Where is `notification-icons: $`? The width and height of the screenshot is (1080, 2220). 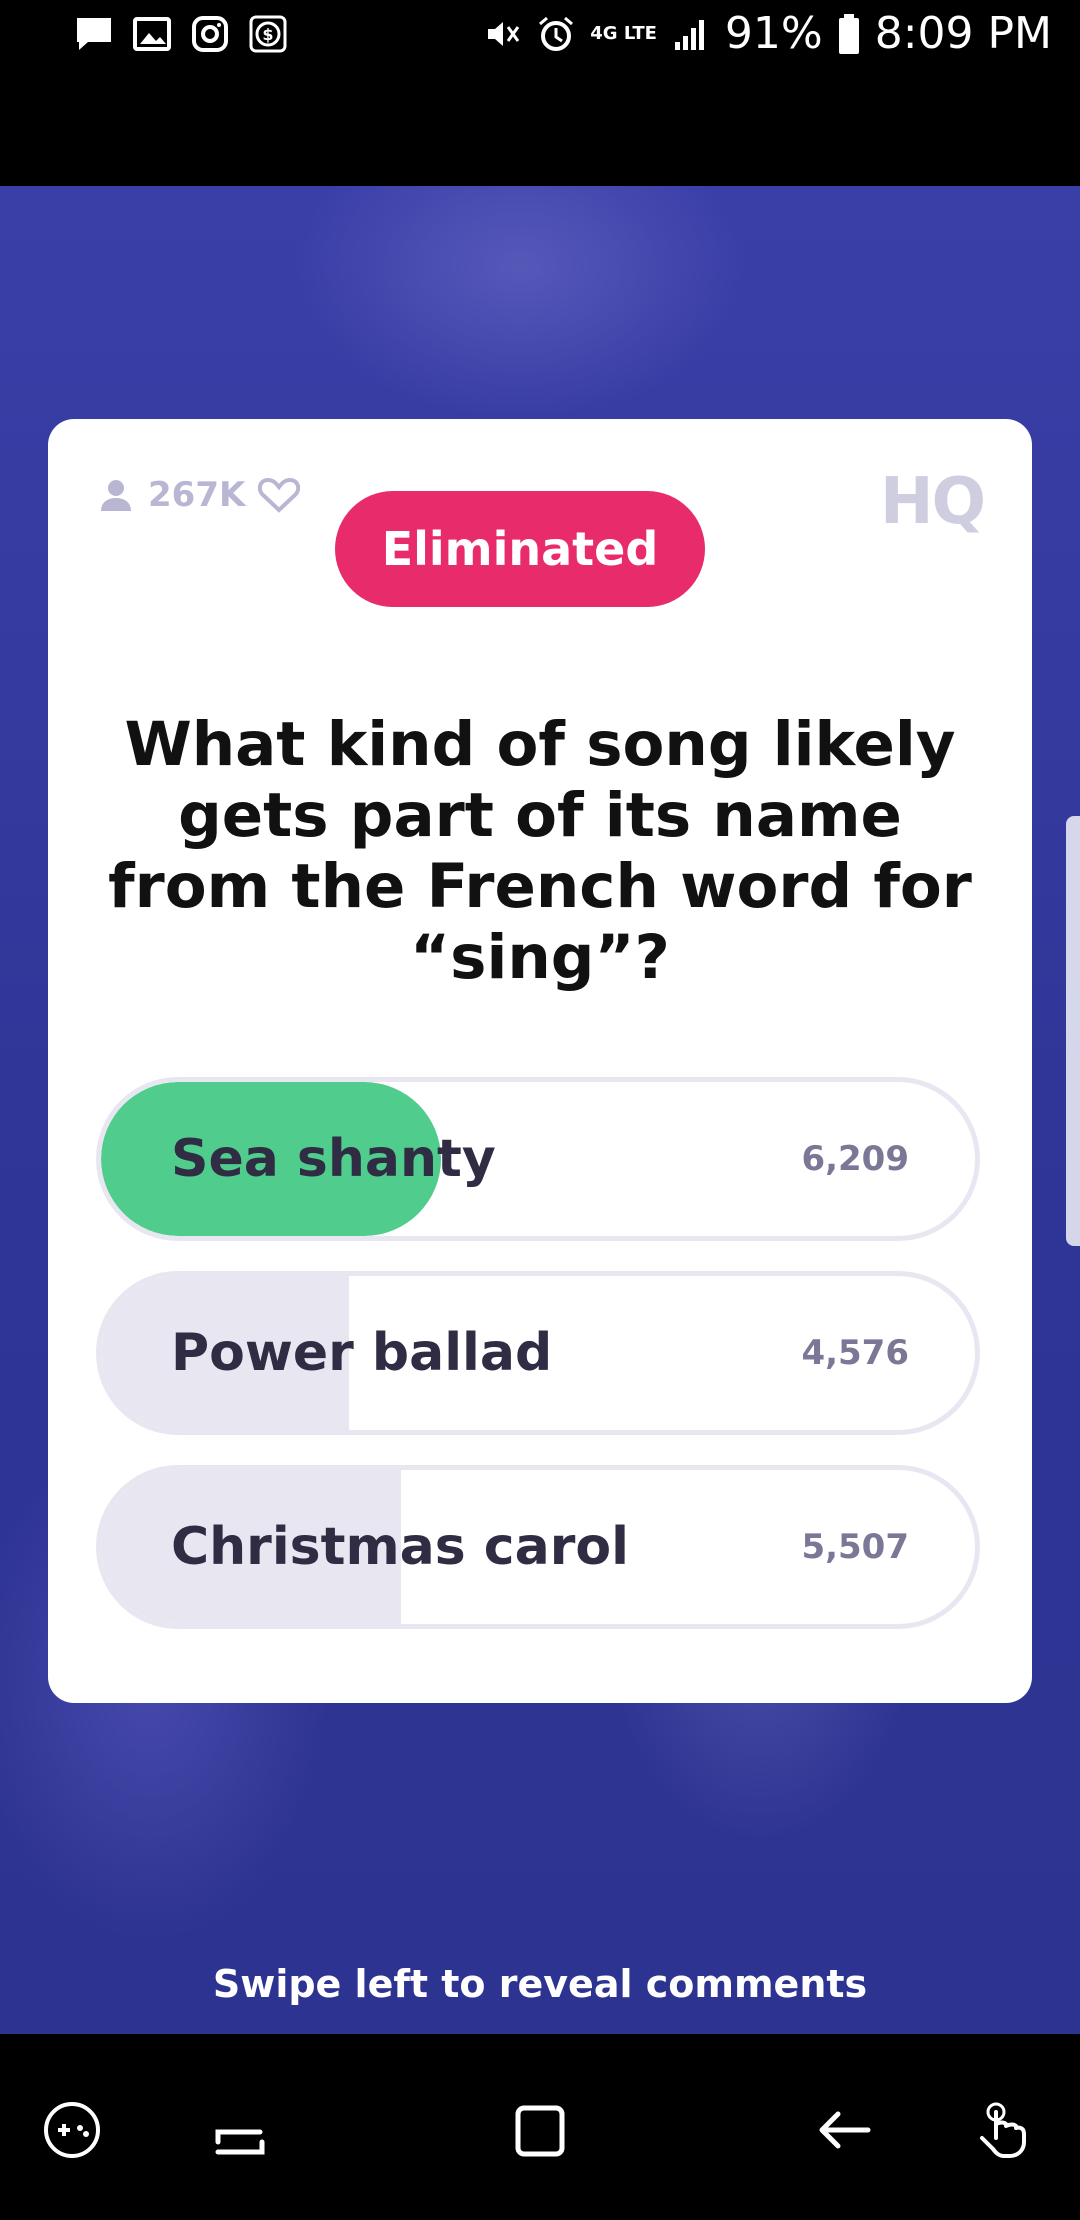 notification-icons: $ is located at coordinates (181, 34).